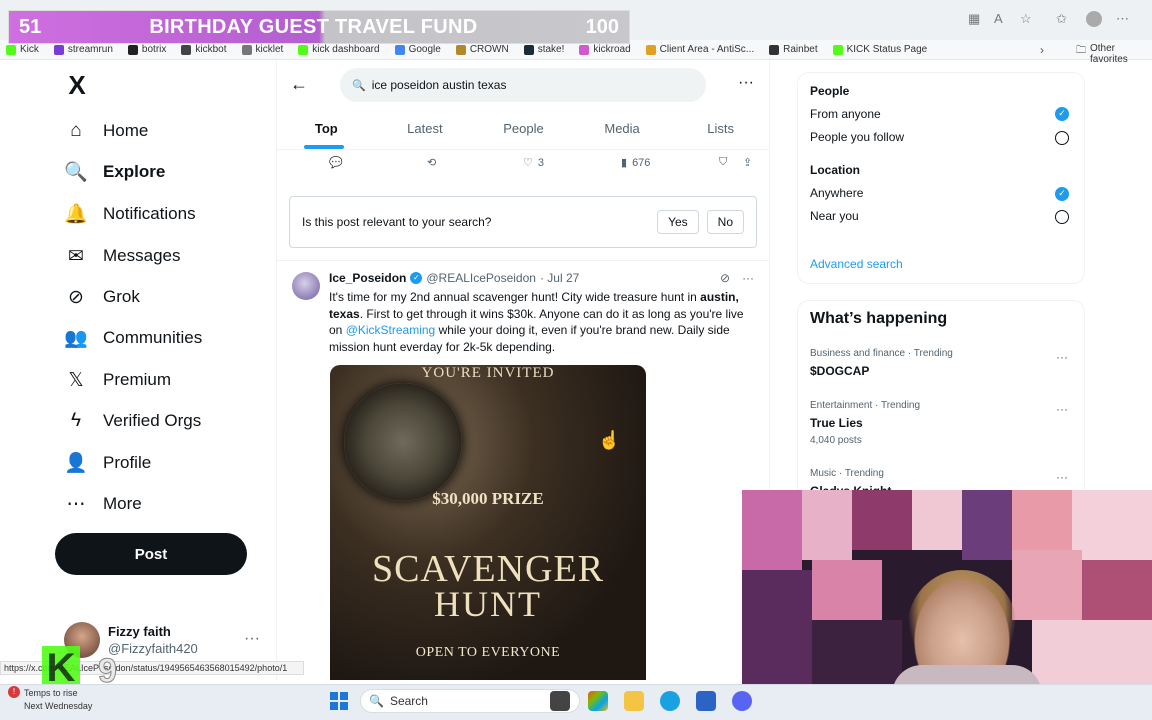  What do you see at coordinates (720, 128) in the screenshot?
I see `tab-lists: Lists` at bounding box center [720, 128].